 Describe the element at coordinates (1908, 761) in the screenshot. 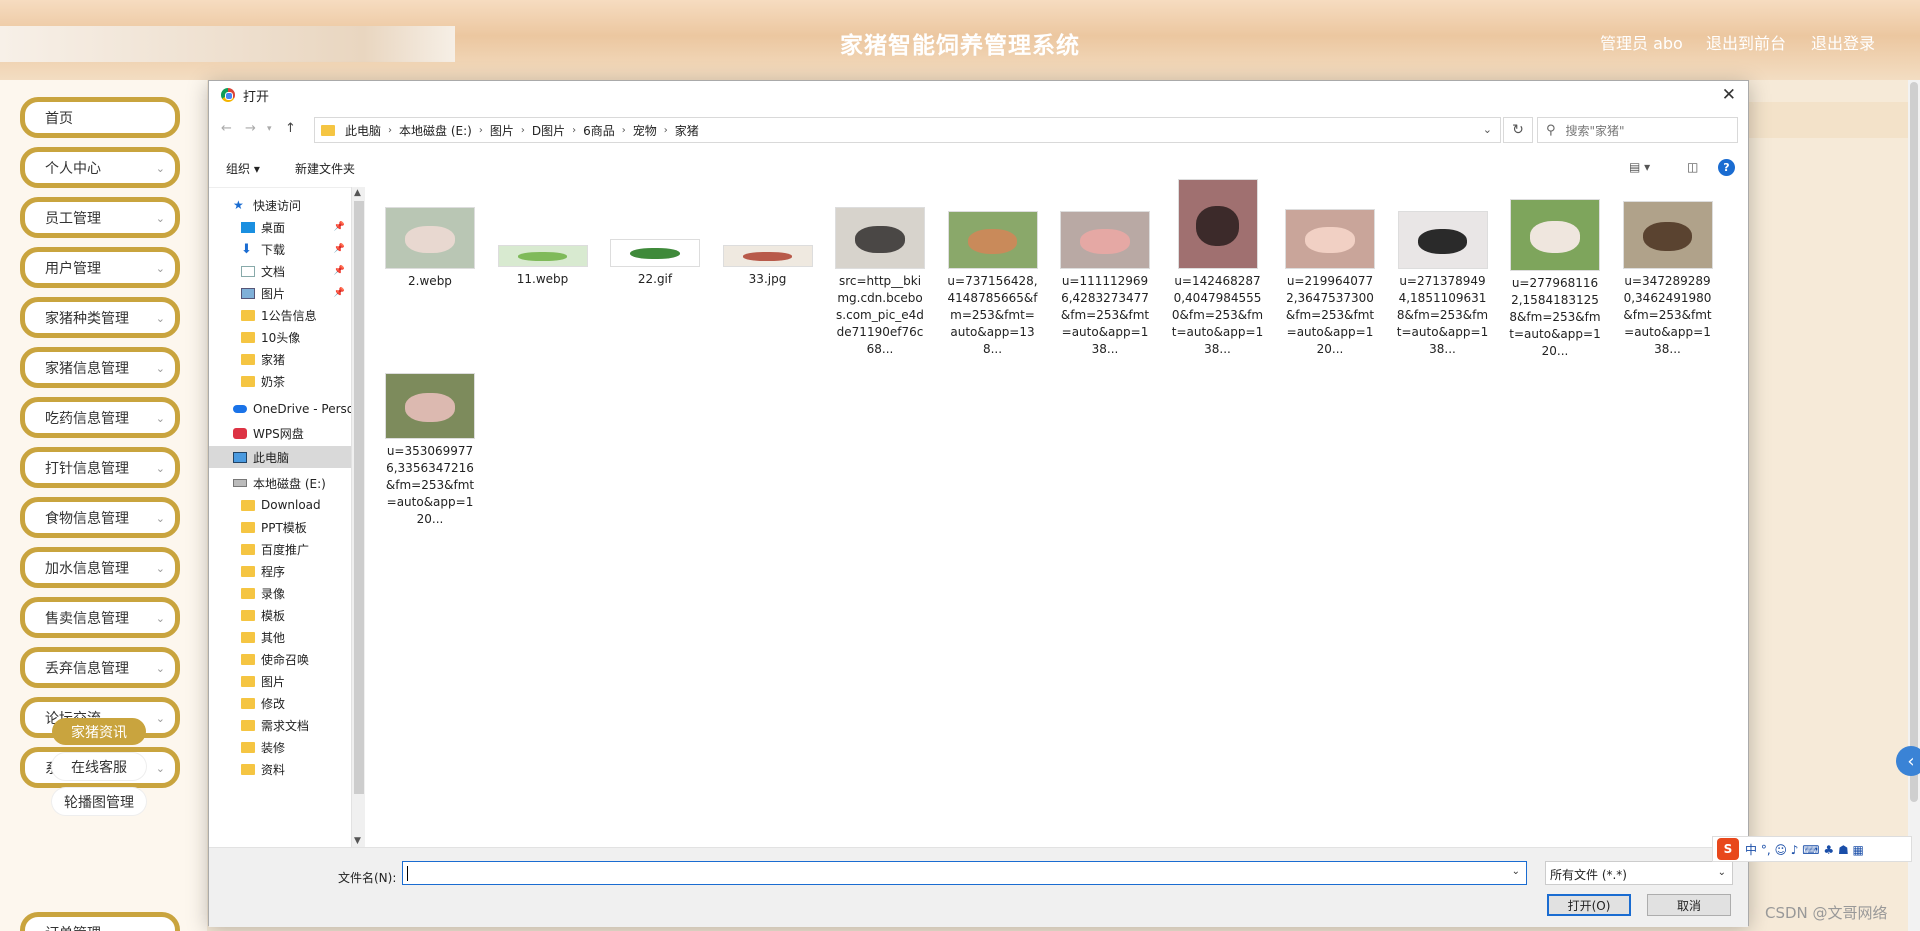

I see `collapse-arrow-button: ‹` at that location.